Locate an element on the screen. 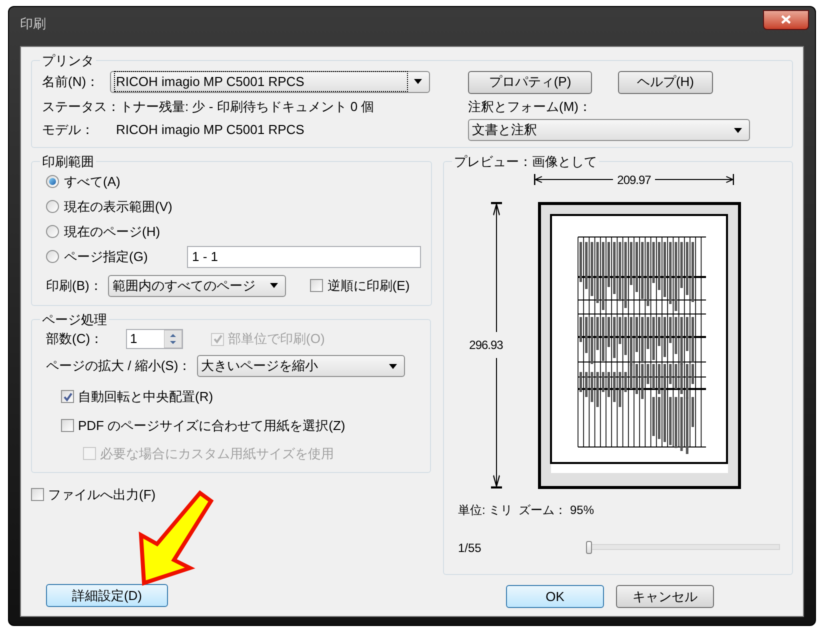 This screenshot has width=821, height=629. pages-field: 1 - 1 is located at coordinates (304, 257).